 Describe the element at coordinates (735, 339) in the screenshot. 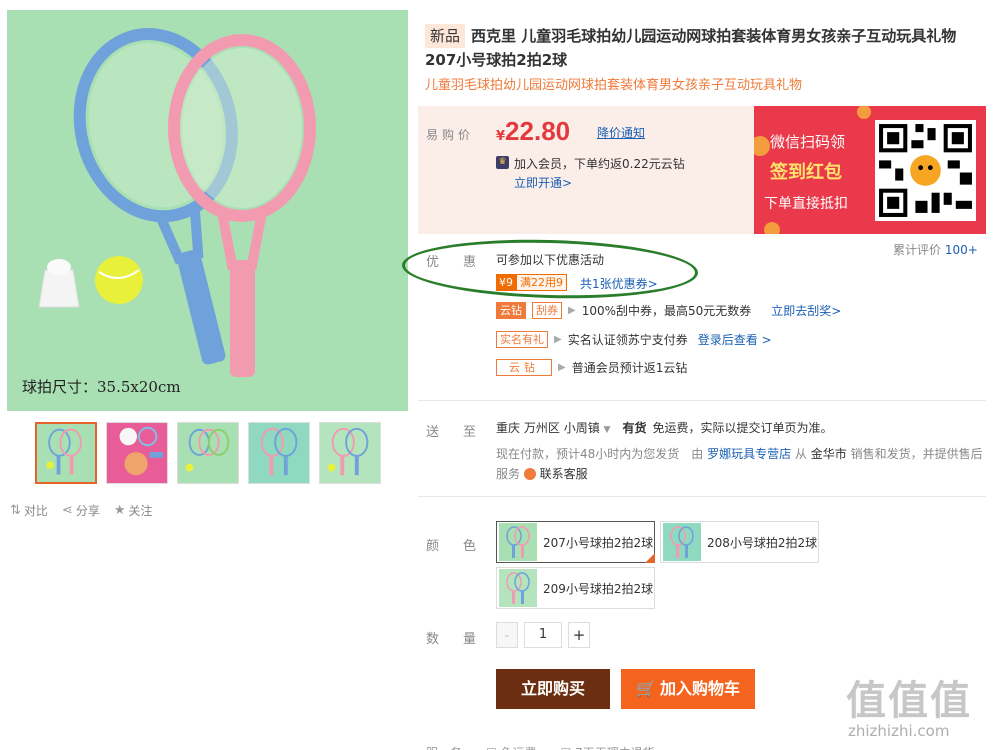

I see `login-view-link: 登录后查看 >` at that location.